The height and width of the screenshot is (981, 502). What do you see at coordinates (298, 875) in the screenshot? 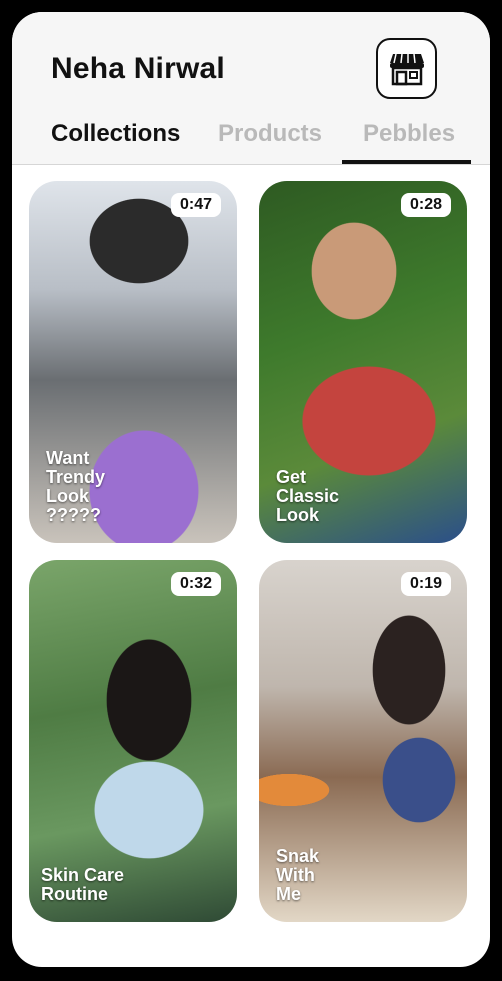
I see `video-caption: Snak With Me` at bounding box center [298, 875].